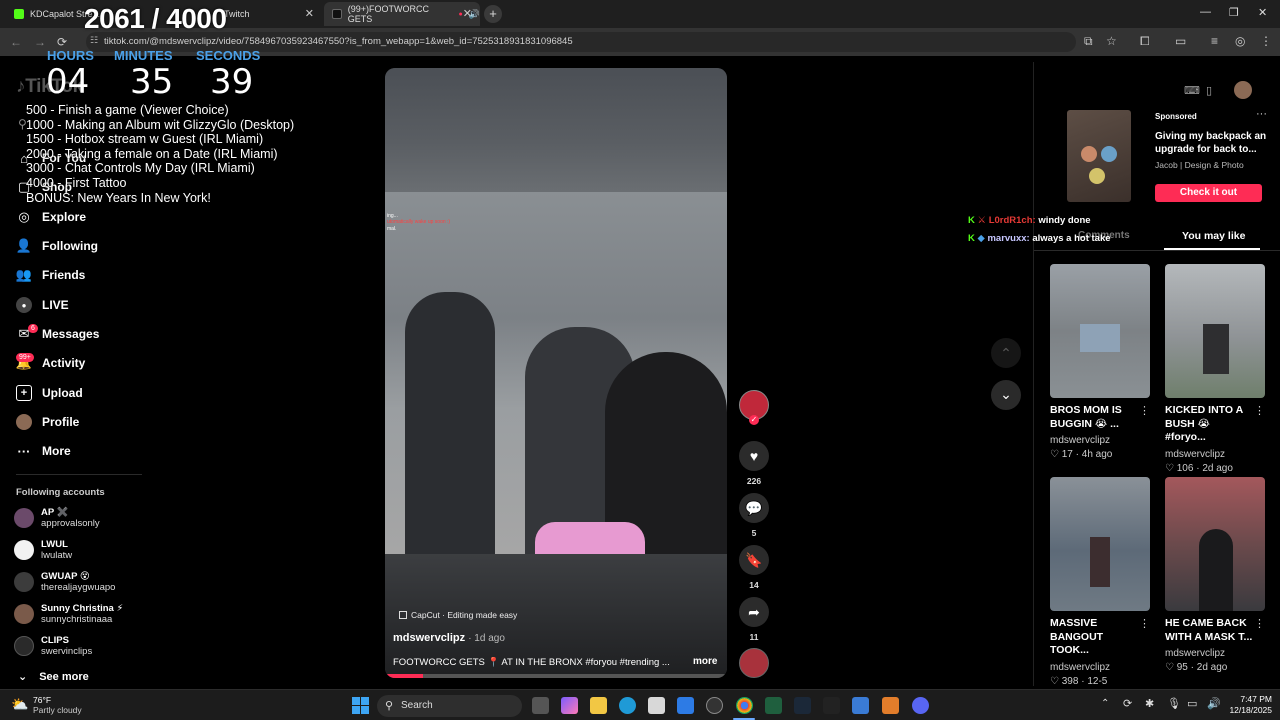  What do you see at coordinates (754, 612) in the screenshot?
I see `share-button: ➦` at bounding box center [754, 612].